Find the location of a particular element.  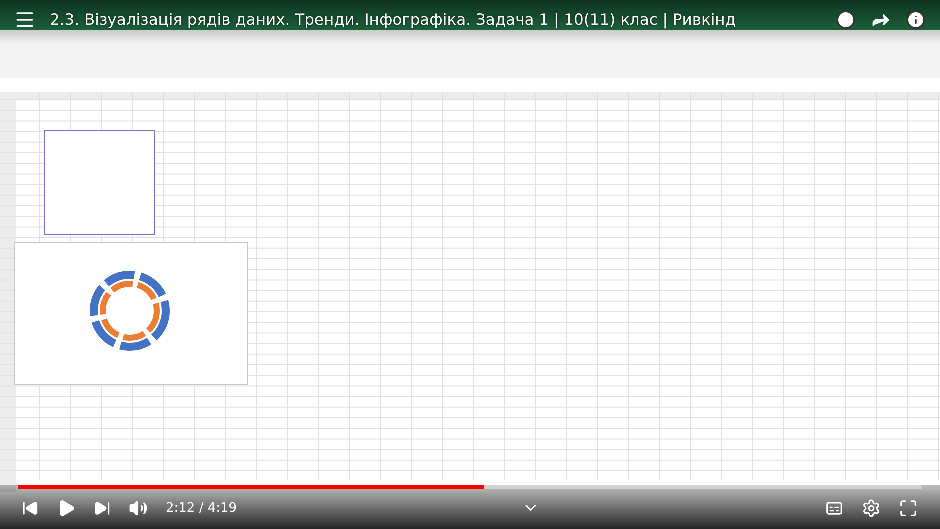

play-icon is located at coordinates (66, 508).